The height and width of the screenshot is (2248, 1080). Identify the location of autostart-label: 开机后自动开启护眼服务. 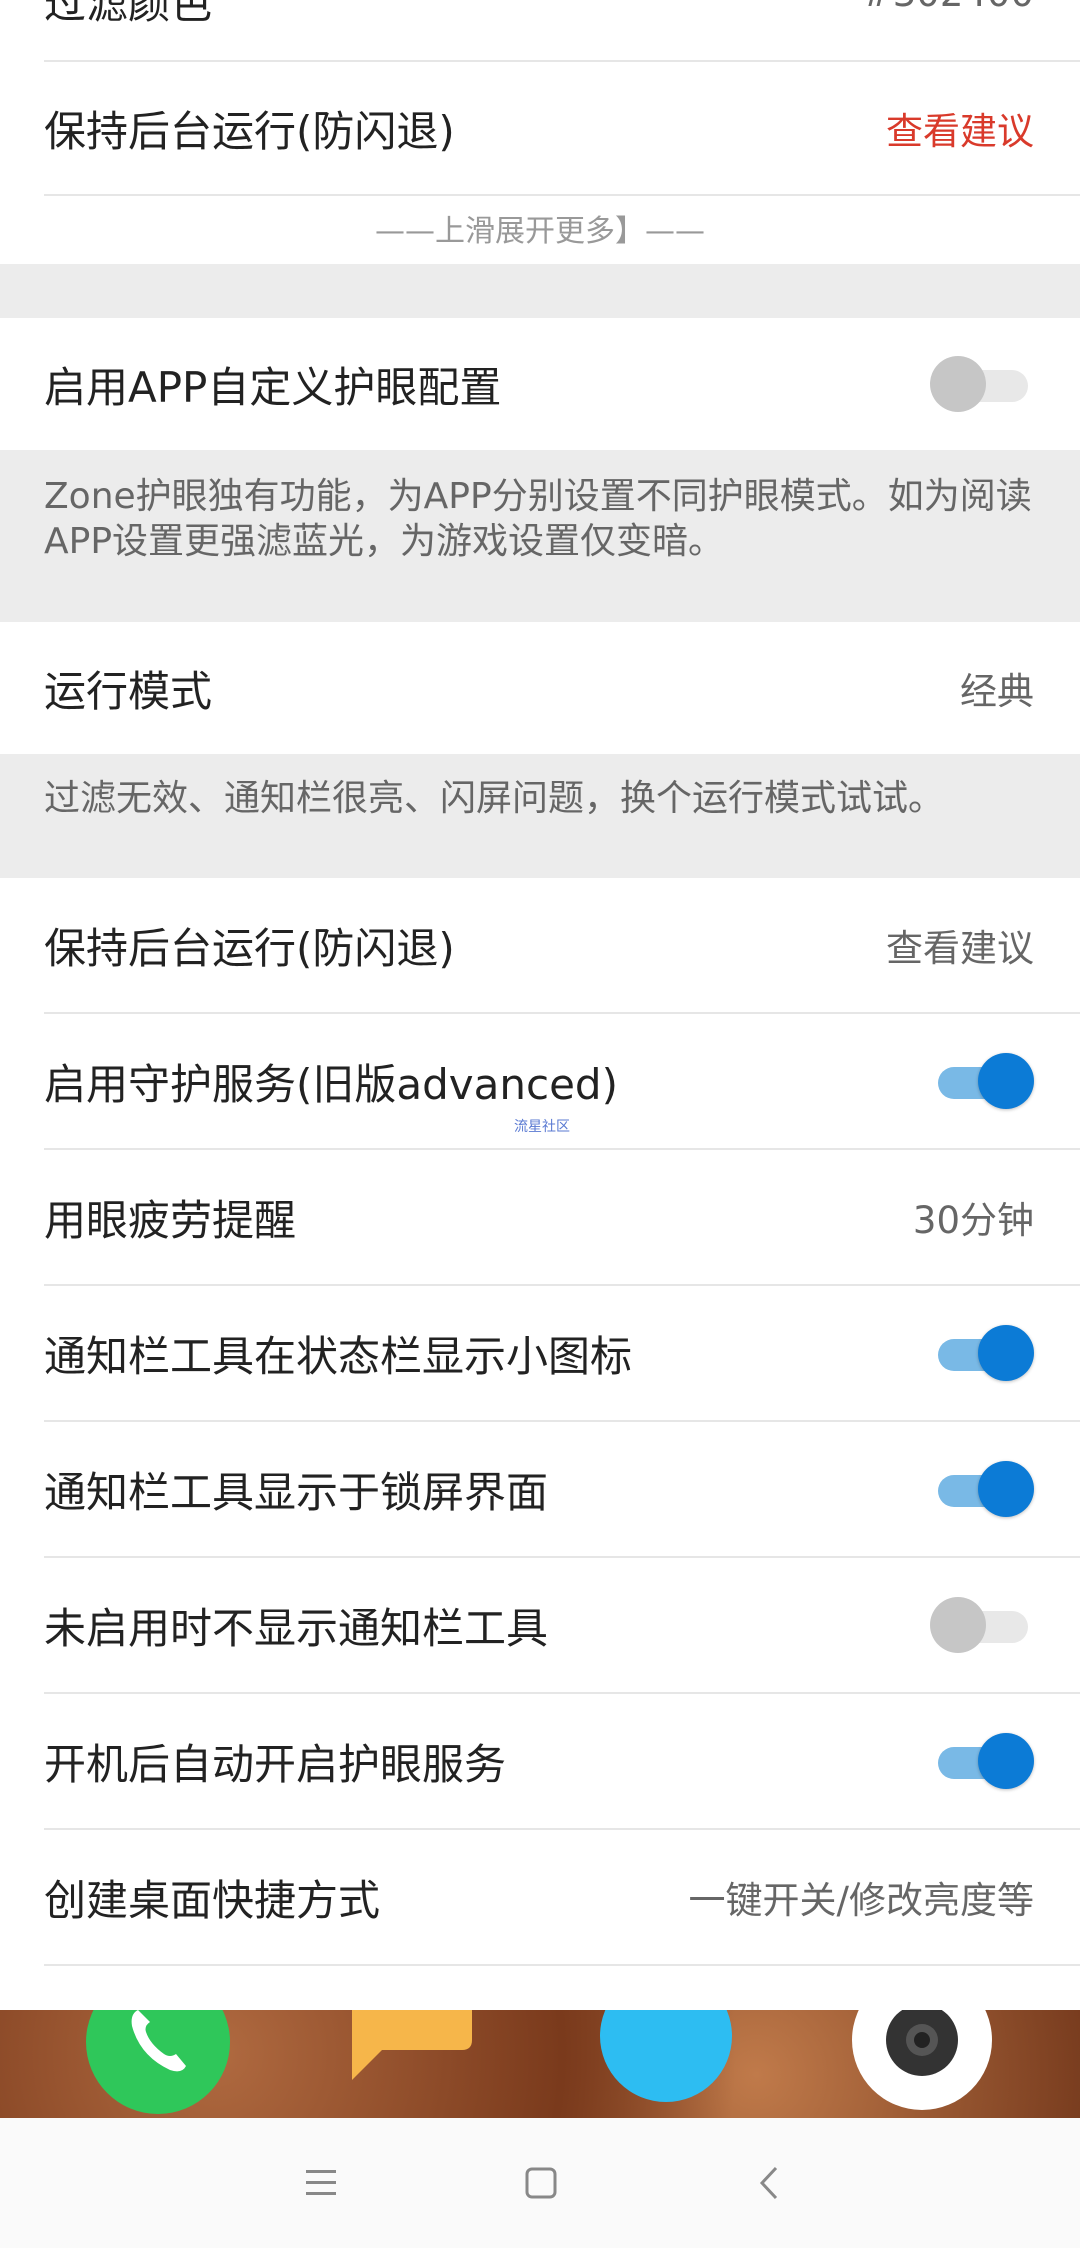
(275, 1764).